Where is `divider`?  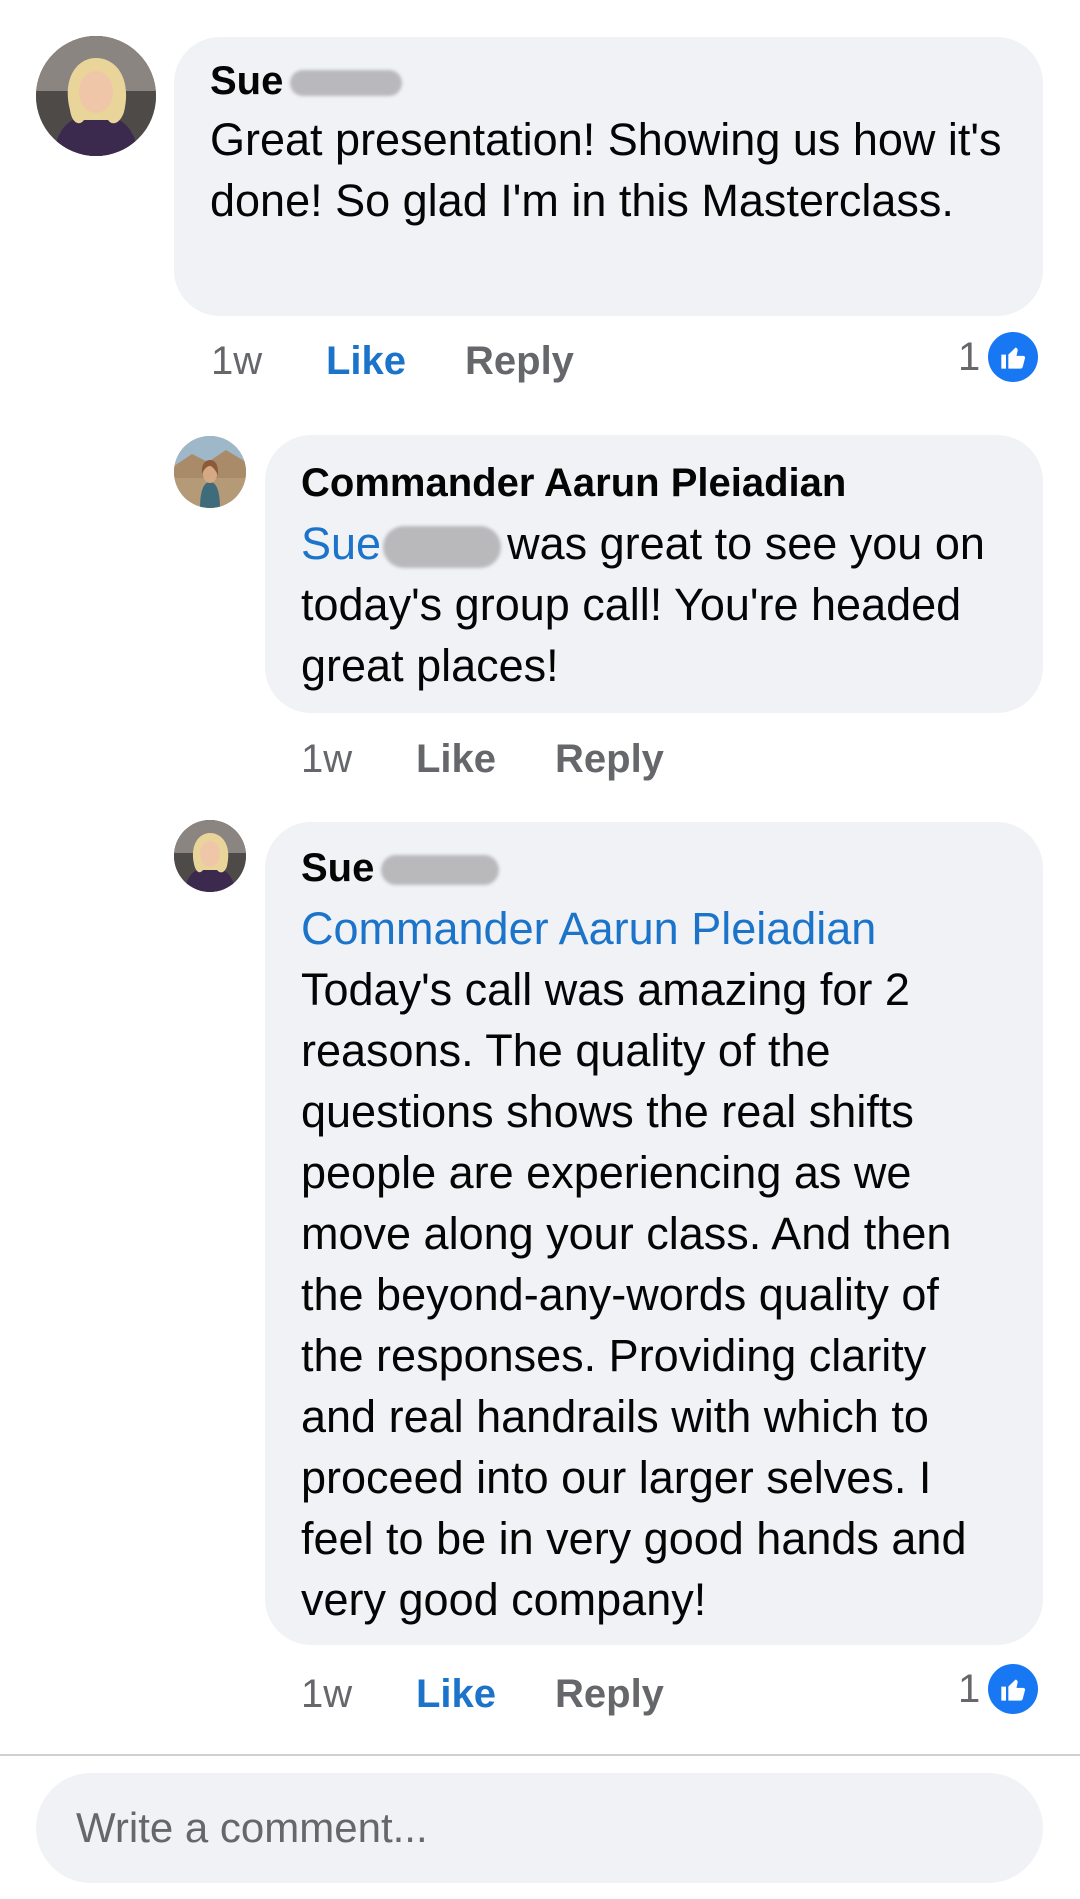 divider is located at coordinates (540, 1755).